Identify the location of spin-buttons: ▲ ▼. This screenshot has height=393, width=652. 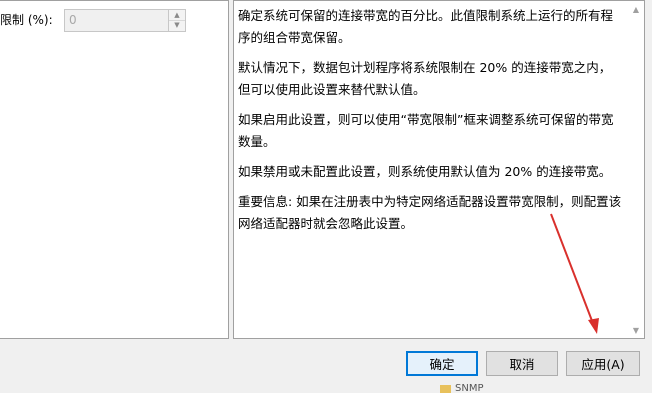
(176, 20).